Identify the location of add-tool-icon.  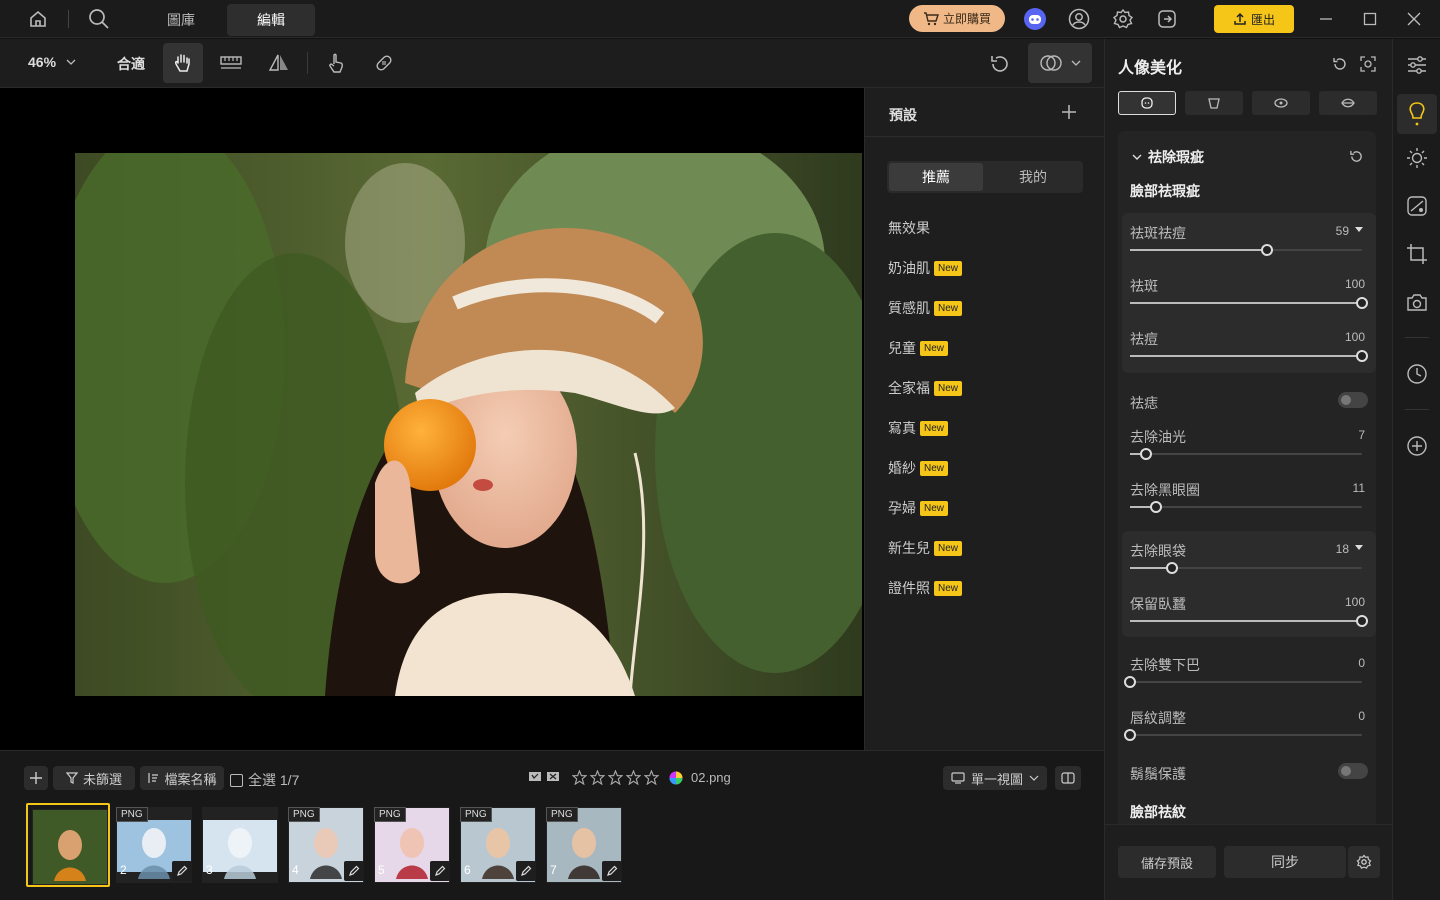
(1417, 446).